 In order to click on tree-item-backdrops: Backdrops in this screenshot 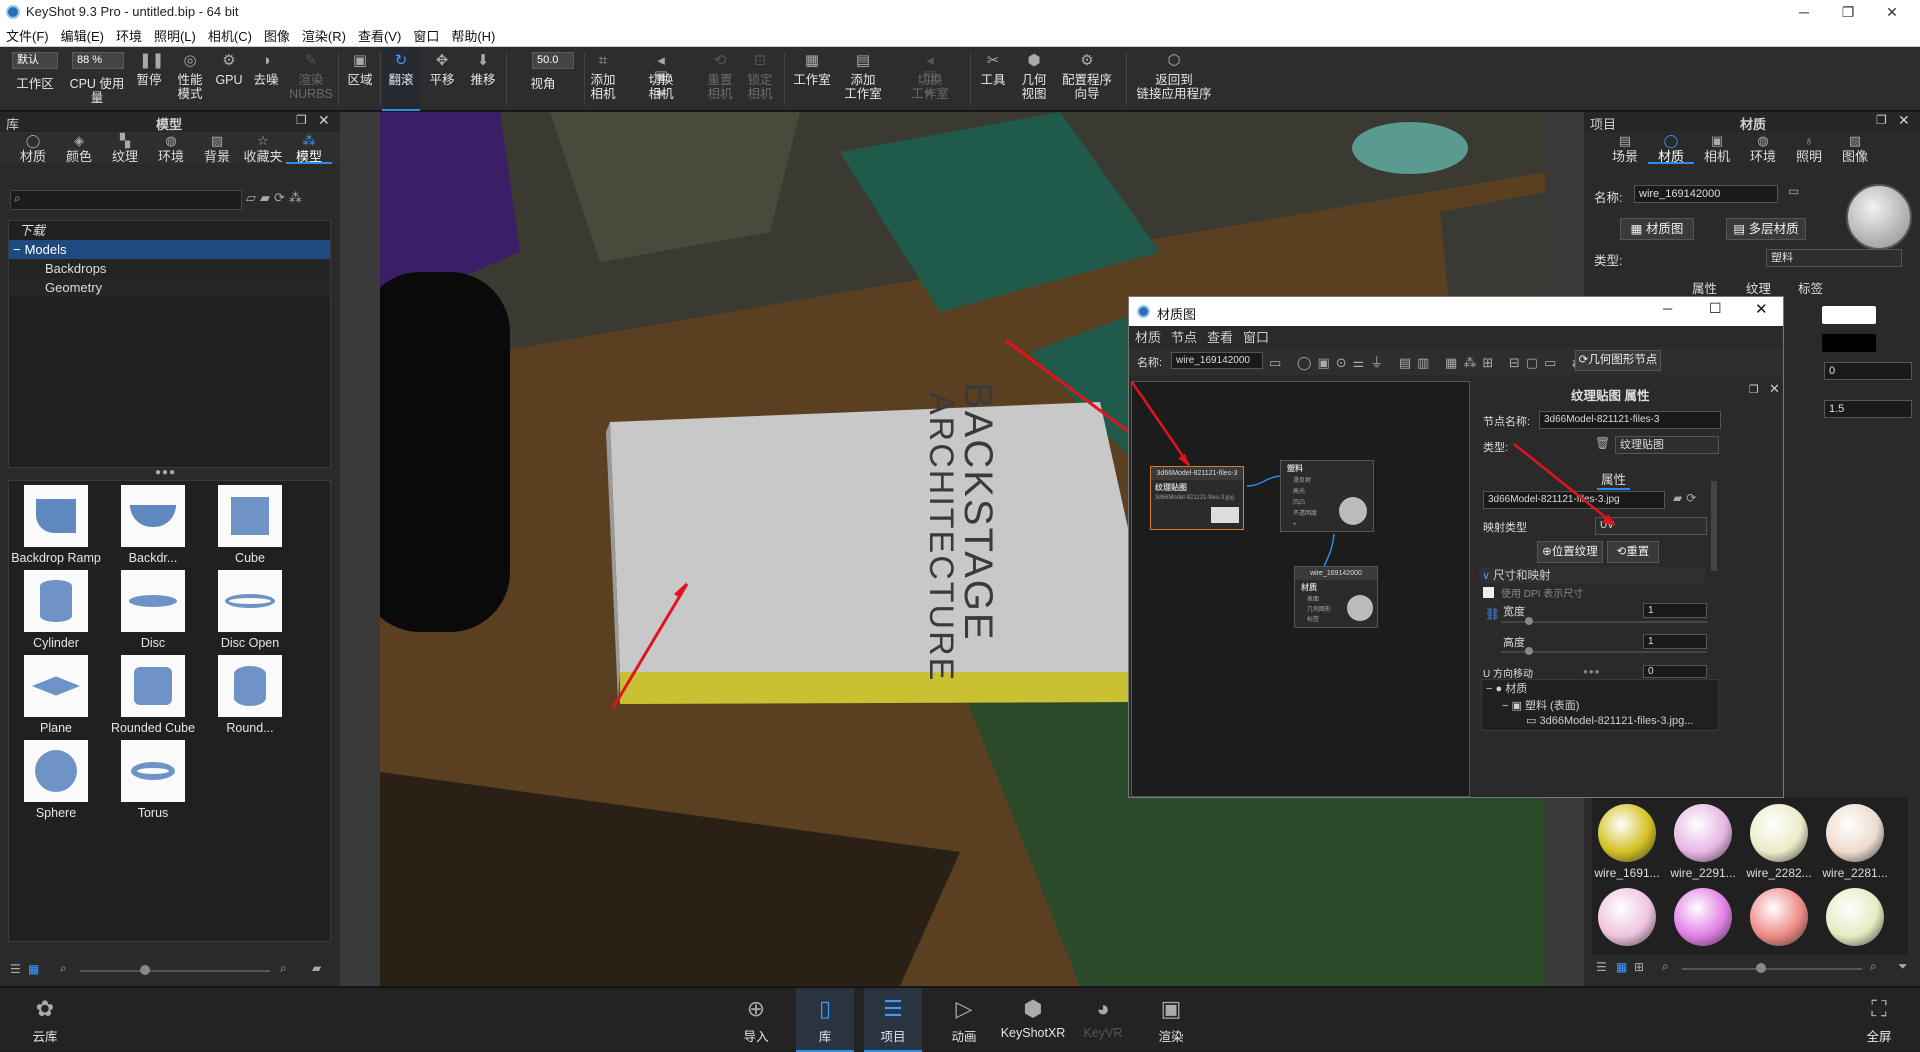, I will do `click(169, 268)`.